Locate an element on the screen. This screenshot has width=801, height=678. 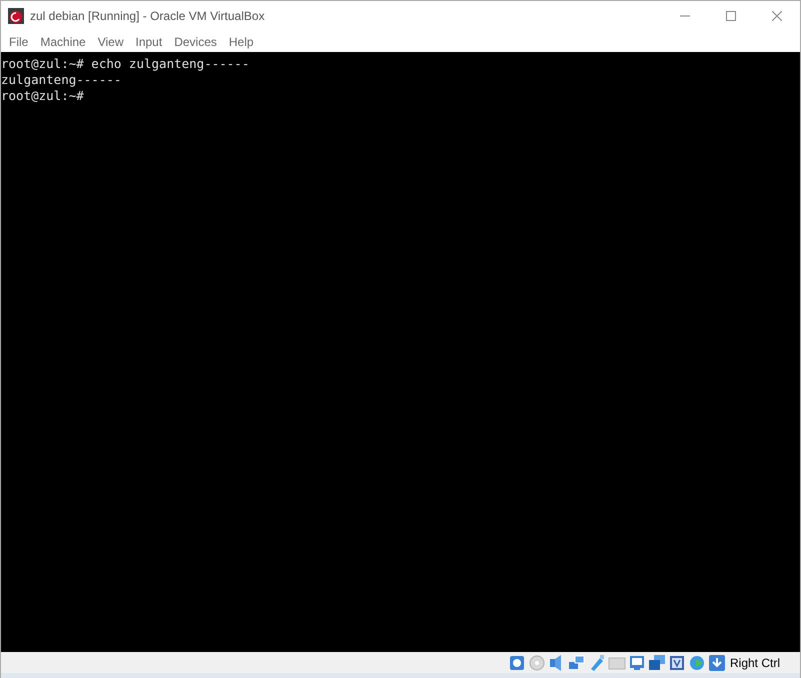
console-line: root@zul:~# echo zulganteng------ is located at coordinates (125, 64).